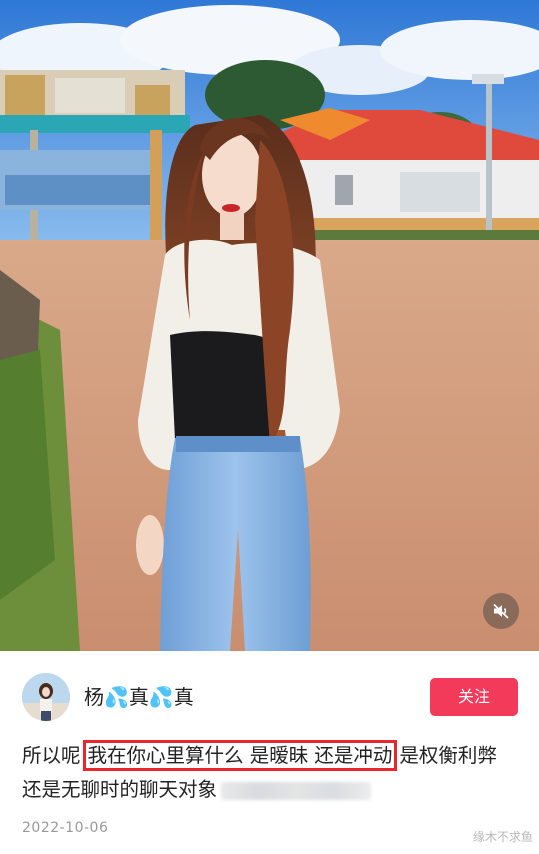  Describe the element at coordinates (51, 755) in the screenshot. I see `caption-prefix: 所以呢` at that location.